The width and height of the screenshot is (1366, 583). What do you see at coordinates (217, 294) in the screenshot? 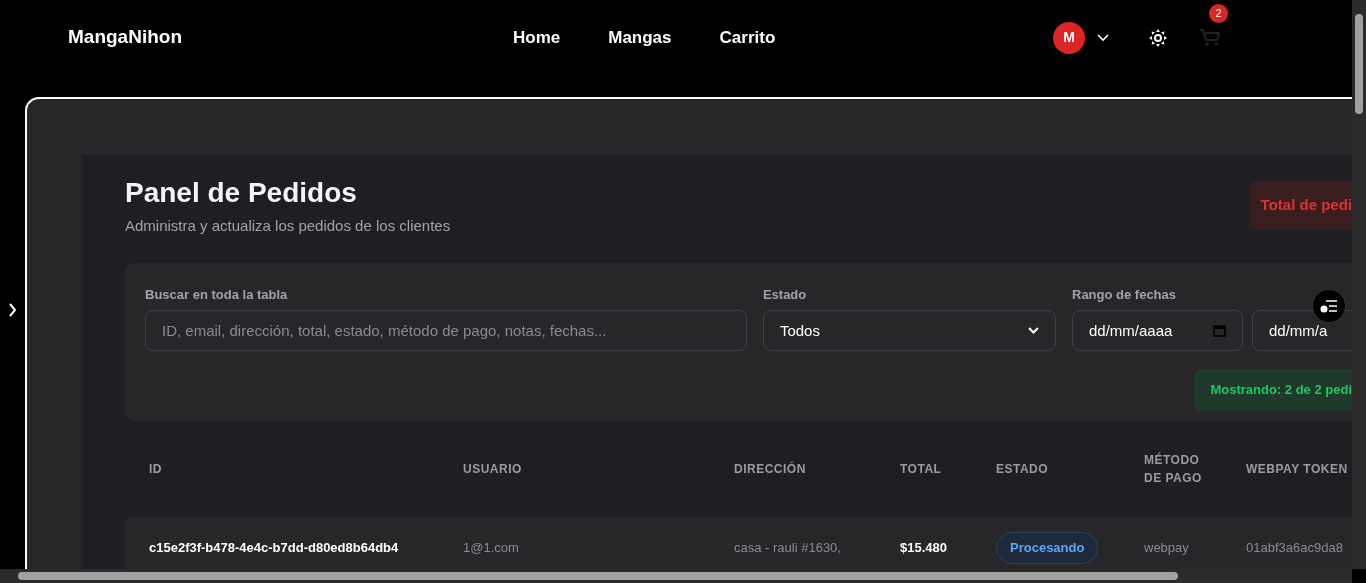
I see `search-label: Buscar en toda la tabla` at bounding box center [217, 294].